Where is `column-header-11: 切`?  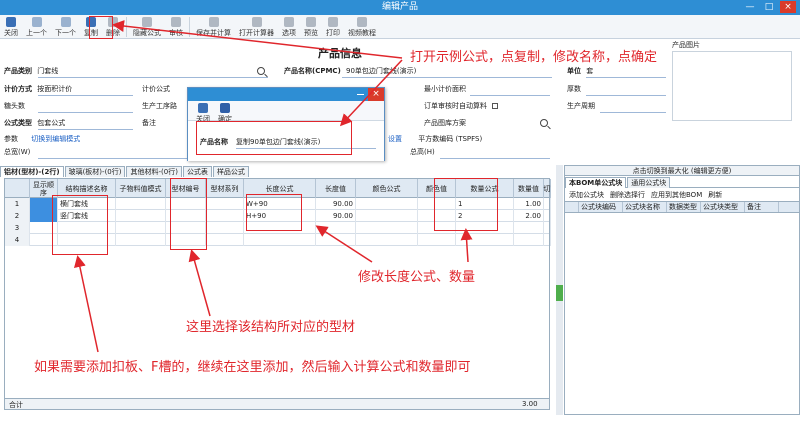
column-header-11: 切 is located at coordinates (547, 188).